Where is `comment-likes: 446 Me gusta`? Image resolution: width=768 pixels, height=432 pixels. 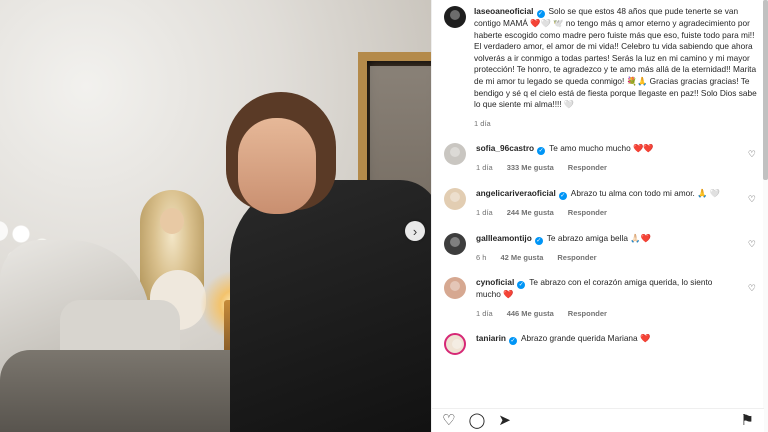
comment-likes: 446 Me gusta is located at coordinates (530, 314).